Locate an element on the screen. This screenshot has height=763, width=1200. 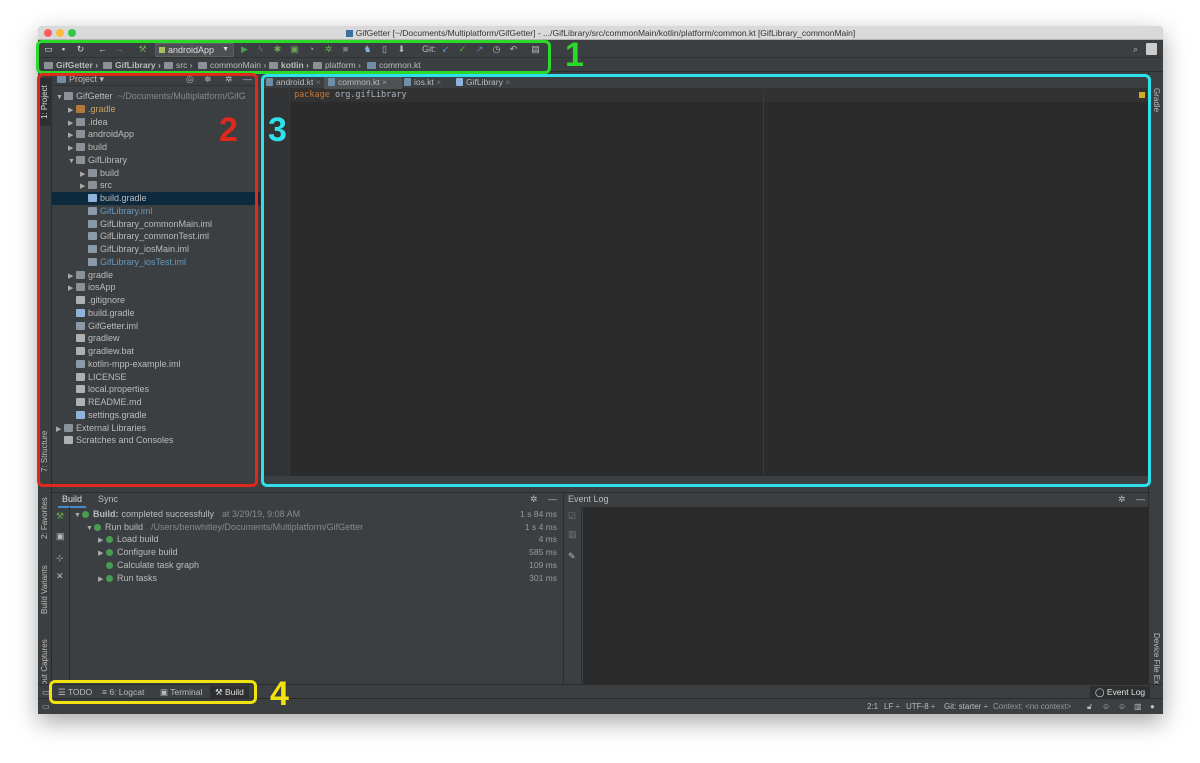
trash-icon: ▥ is located at coordinates (1138, 707).